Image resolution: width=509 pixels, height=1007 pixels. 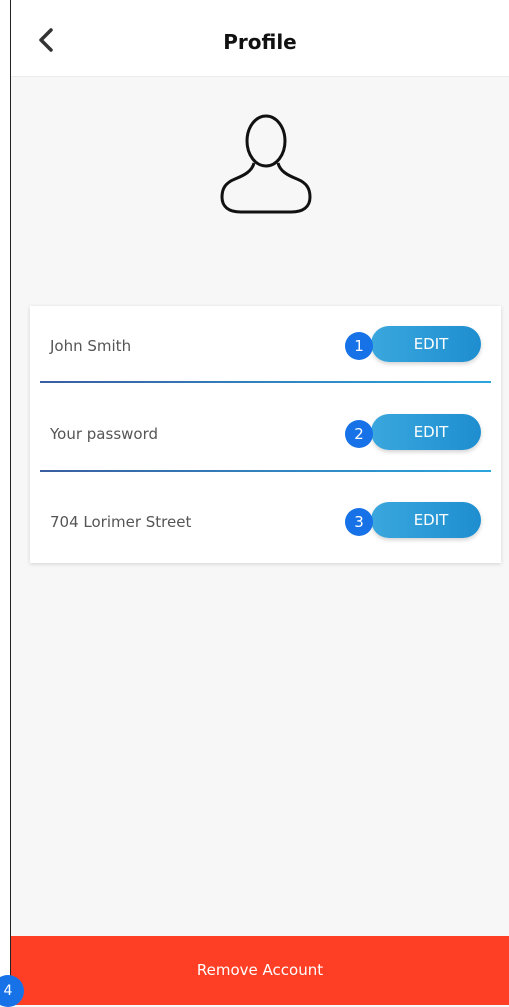 I want to click on step-badge: 3, so click(x=359, y=522).